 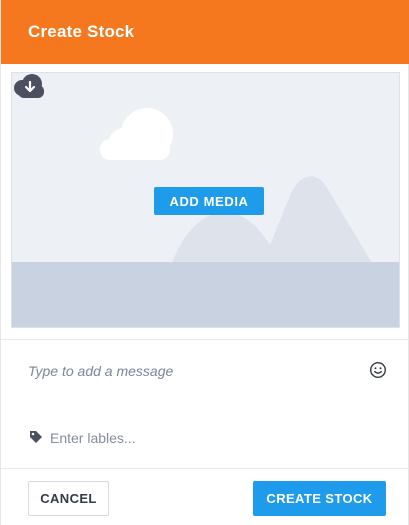 I want to click on cloud-download-icon, so click(x=30, y=86).